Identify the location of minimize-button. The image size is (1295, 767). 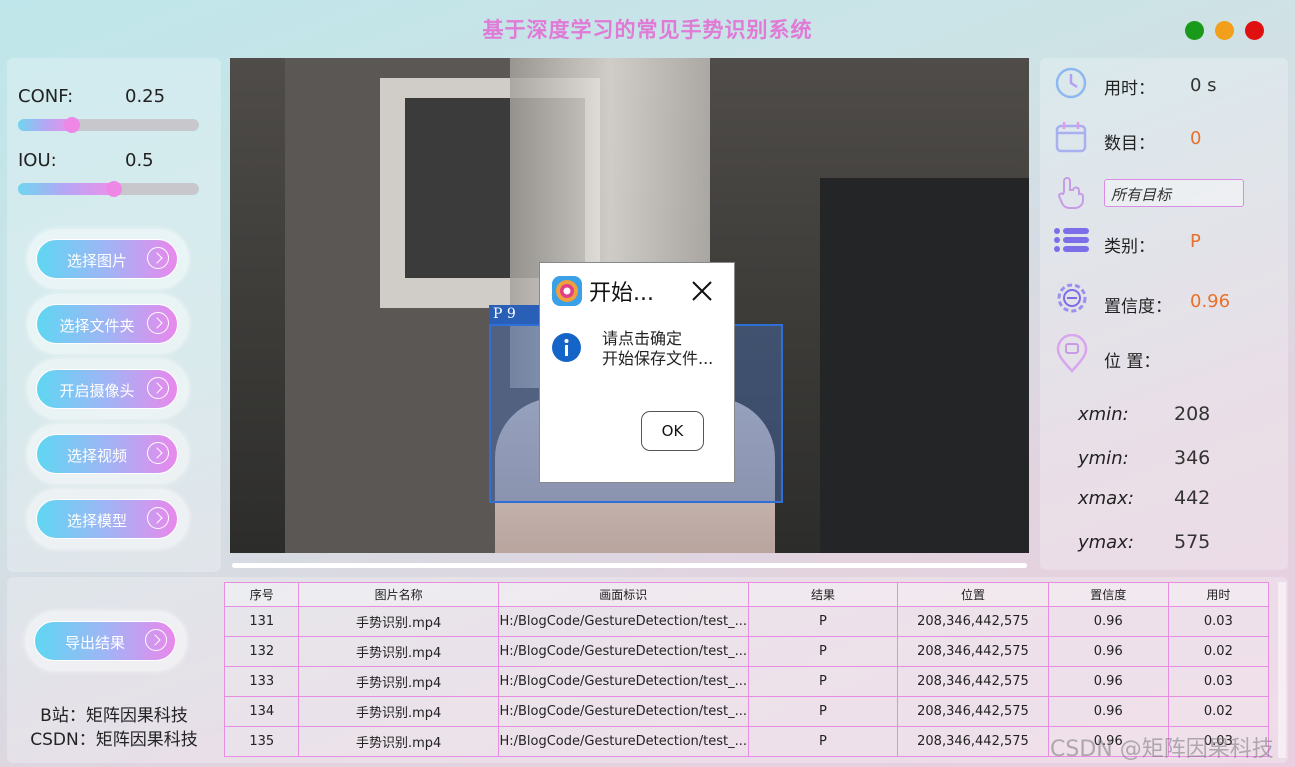
(1224, 30).